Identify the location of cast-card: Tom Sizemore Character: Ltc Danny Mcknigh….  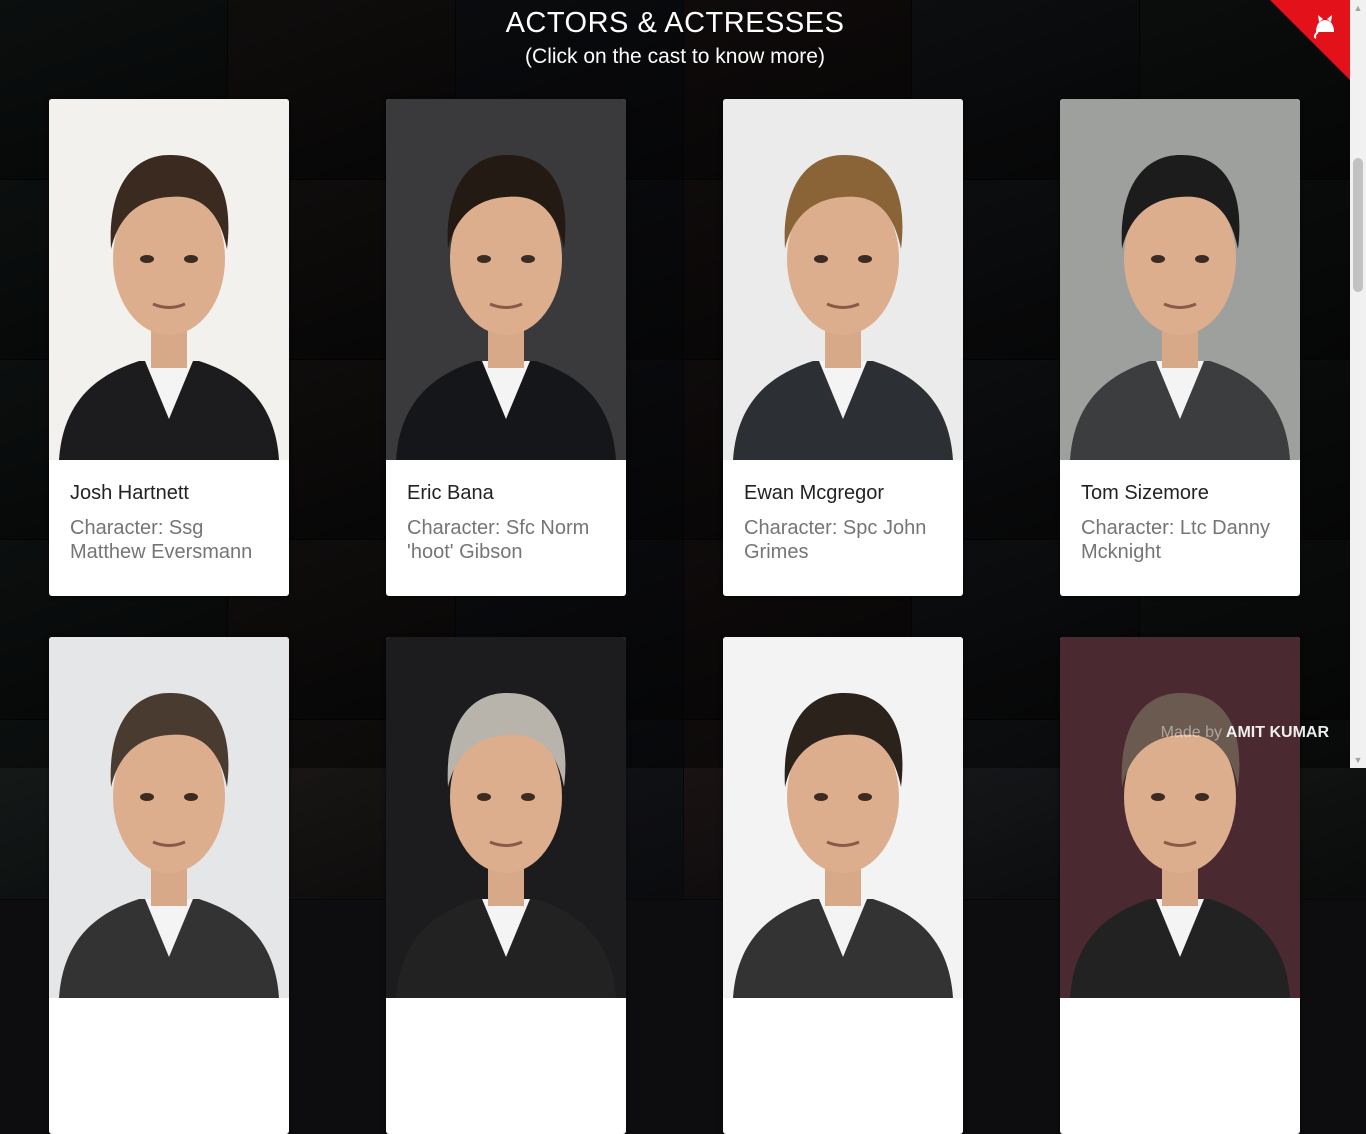
(1180, 347).